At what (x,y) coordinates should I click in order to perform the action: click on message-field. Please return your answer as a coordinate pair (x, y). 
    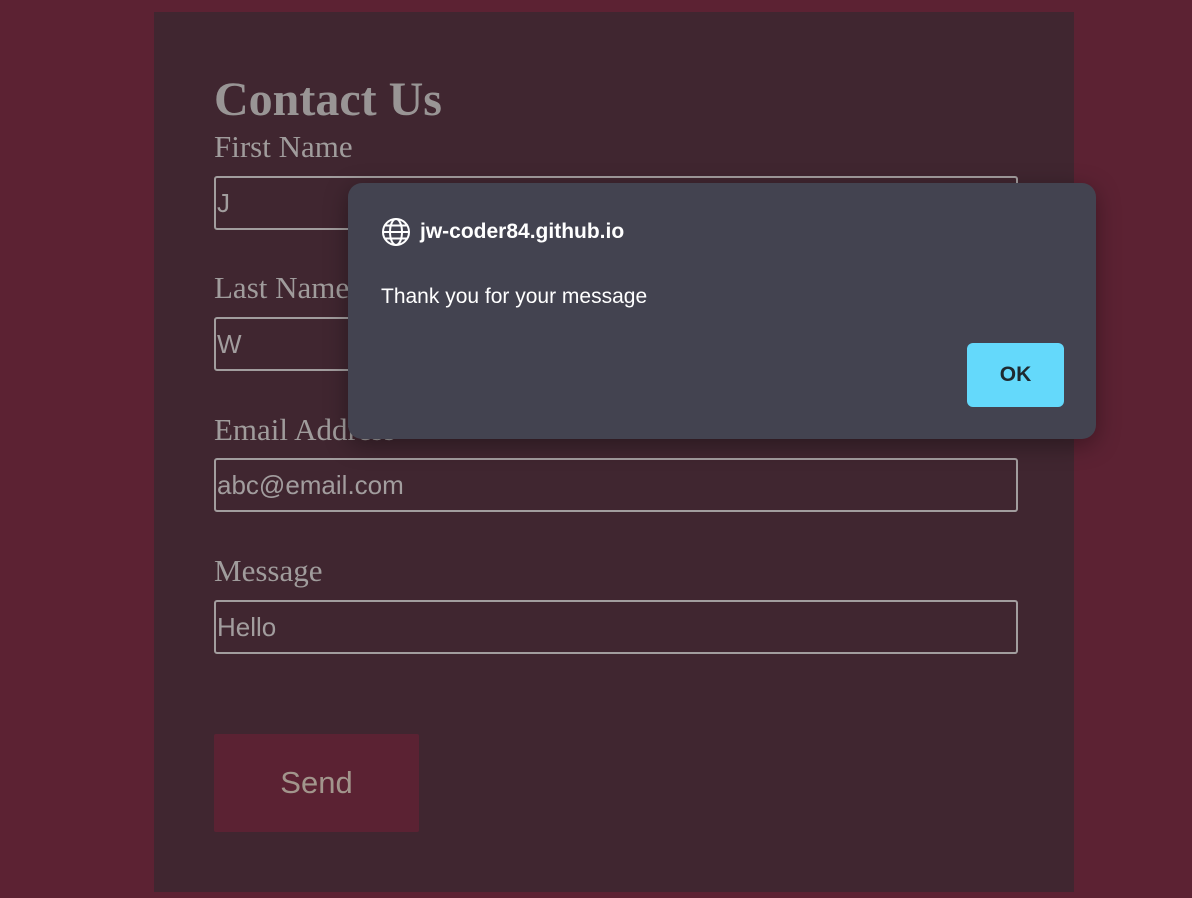
    Looking at the image, I should click on (616, 627).